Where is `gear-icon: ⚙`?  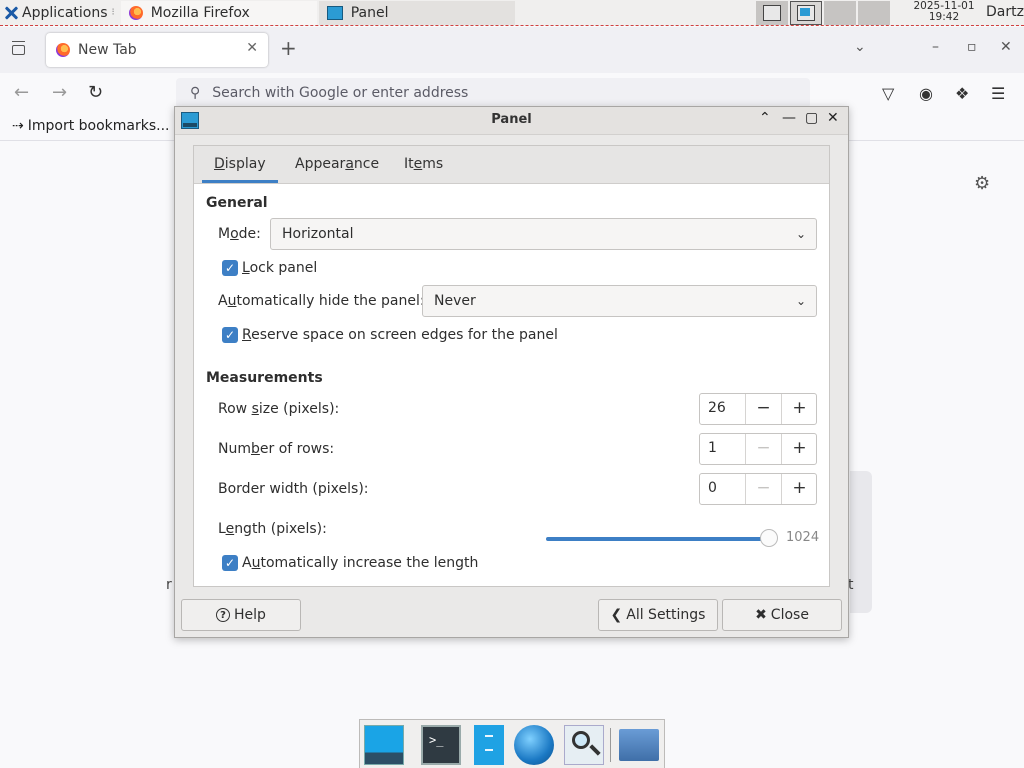 gear-icon: ⚙ is located at coordinates (982, 183).